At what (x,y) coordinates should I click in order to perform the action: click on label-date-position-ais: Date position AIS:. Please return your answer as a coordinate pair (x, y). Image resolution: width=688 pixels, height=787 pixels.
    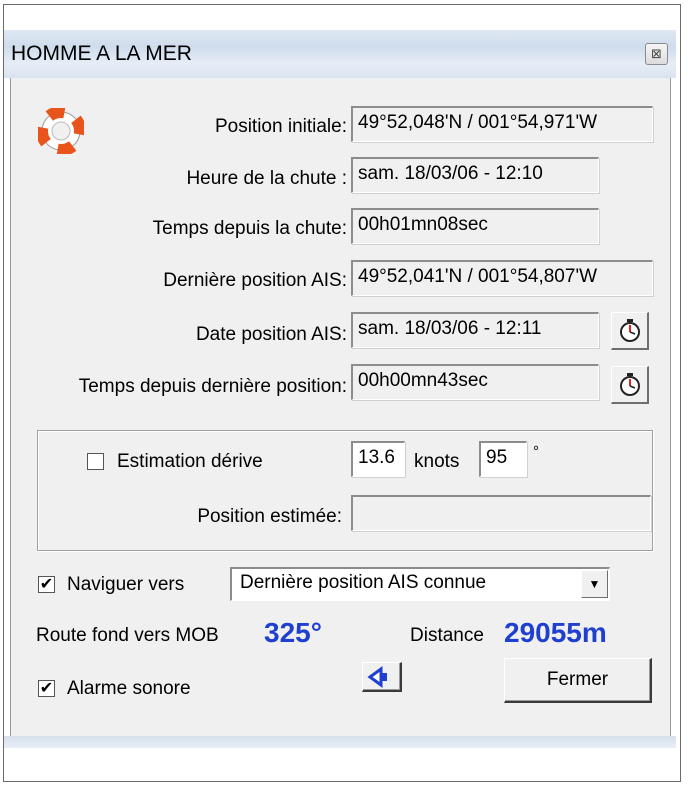
    Looking at the image, I should click on (271, 334).